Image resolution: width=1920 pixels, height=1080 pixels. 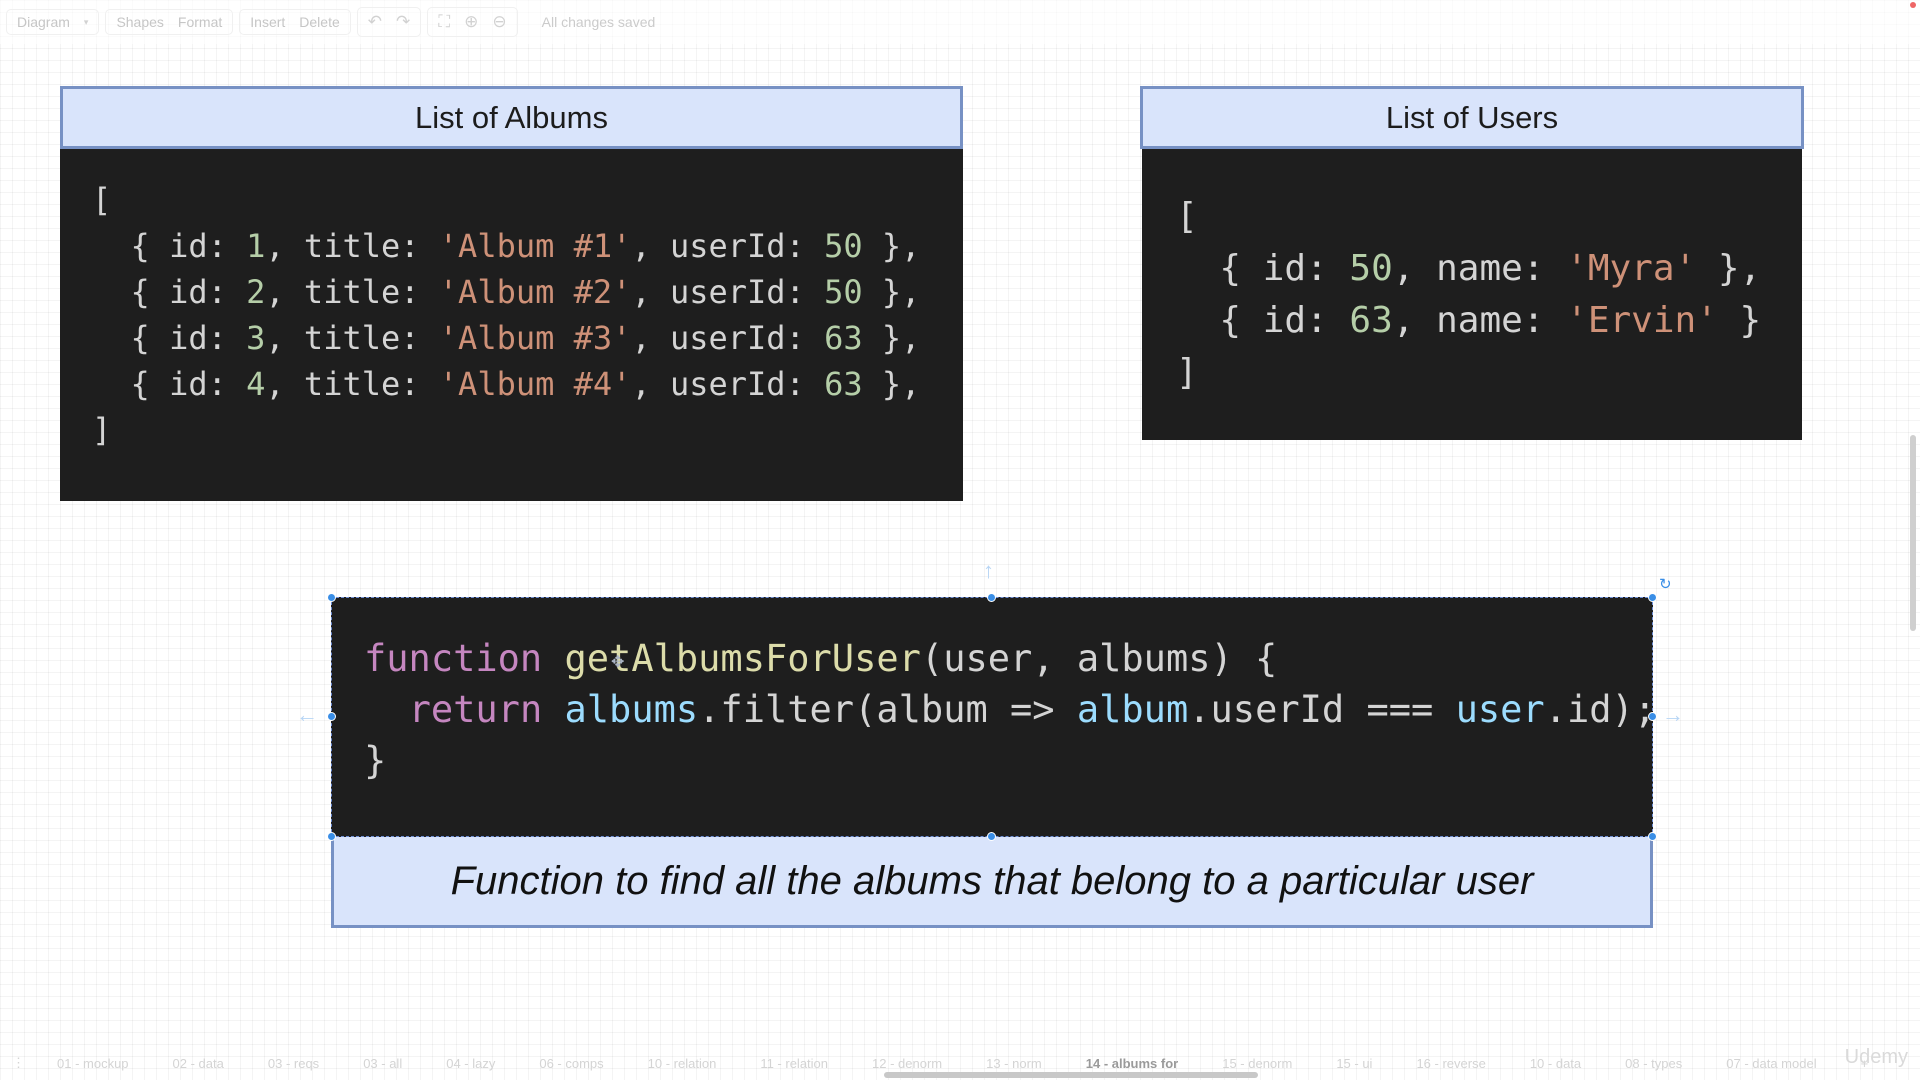 I want to click on watermark-logo: Udemy, so click(x=1876, y=1057).